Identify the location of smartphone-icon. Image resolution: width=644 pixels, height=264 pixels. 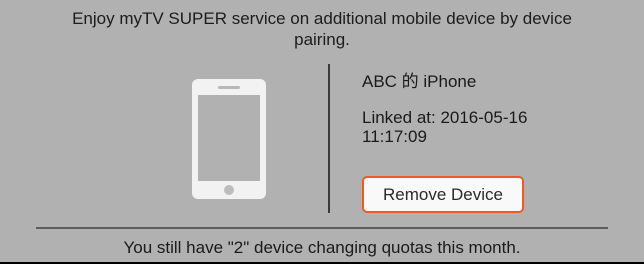
(229, 139).